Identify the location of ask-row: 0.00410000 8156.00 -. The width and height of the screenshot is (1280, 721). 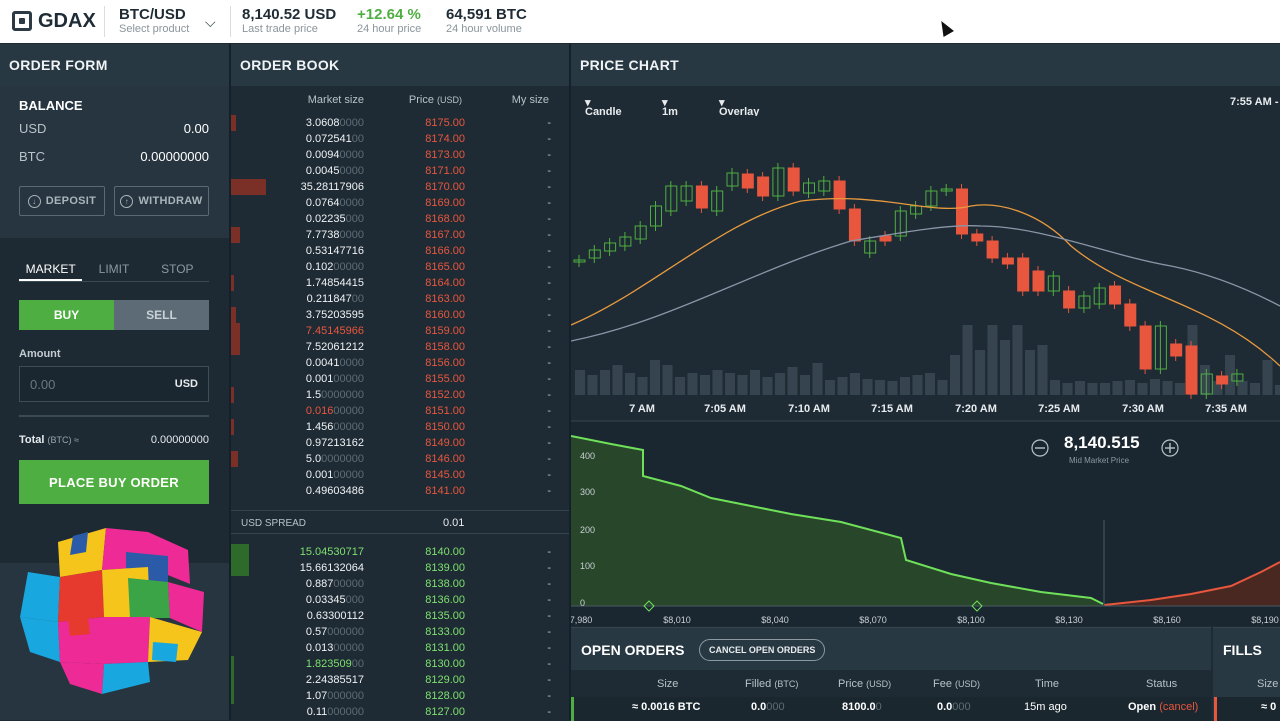
(400, 363).